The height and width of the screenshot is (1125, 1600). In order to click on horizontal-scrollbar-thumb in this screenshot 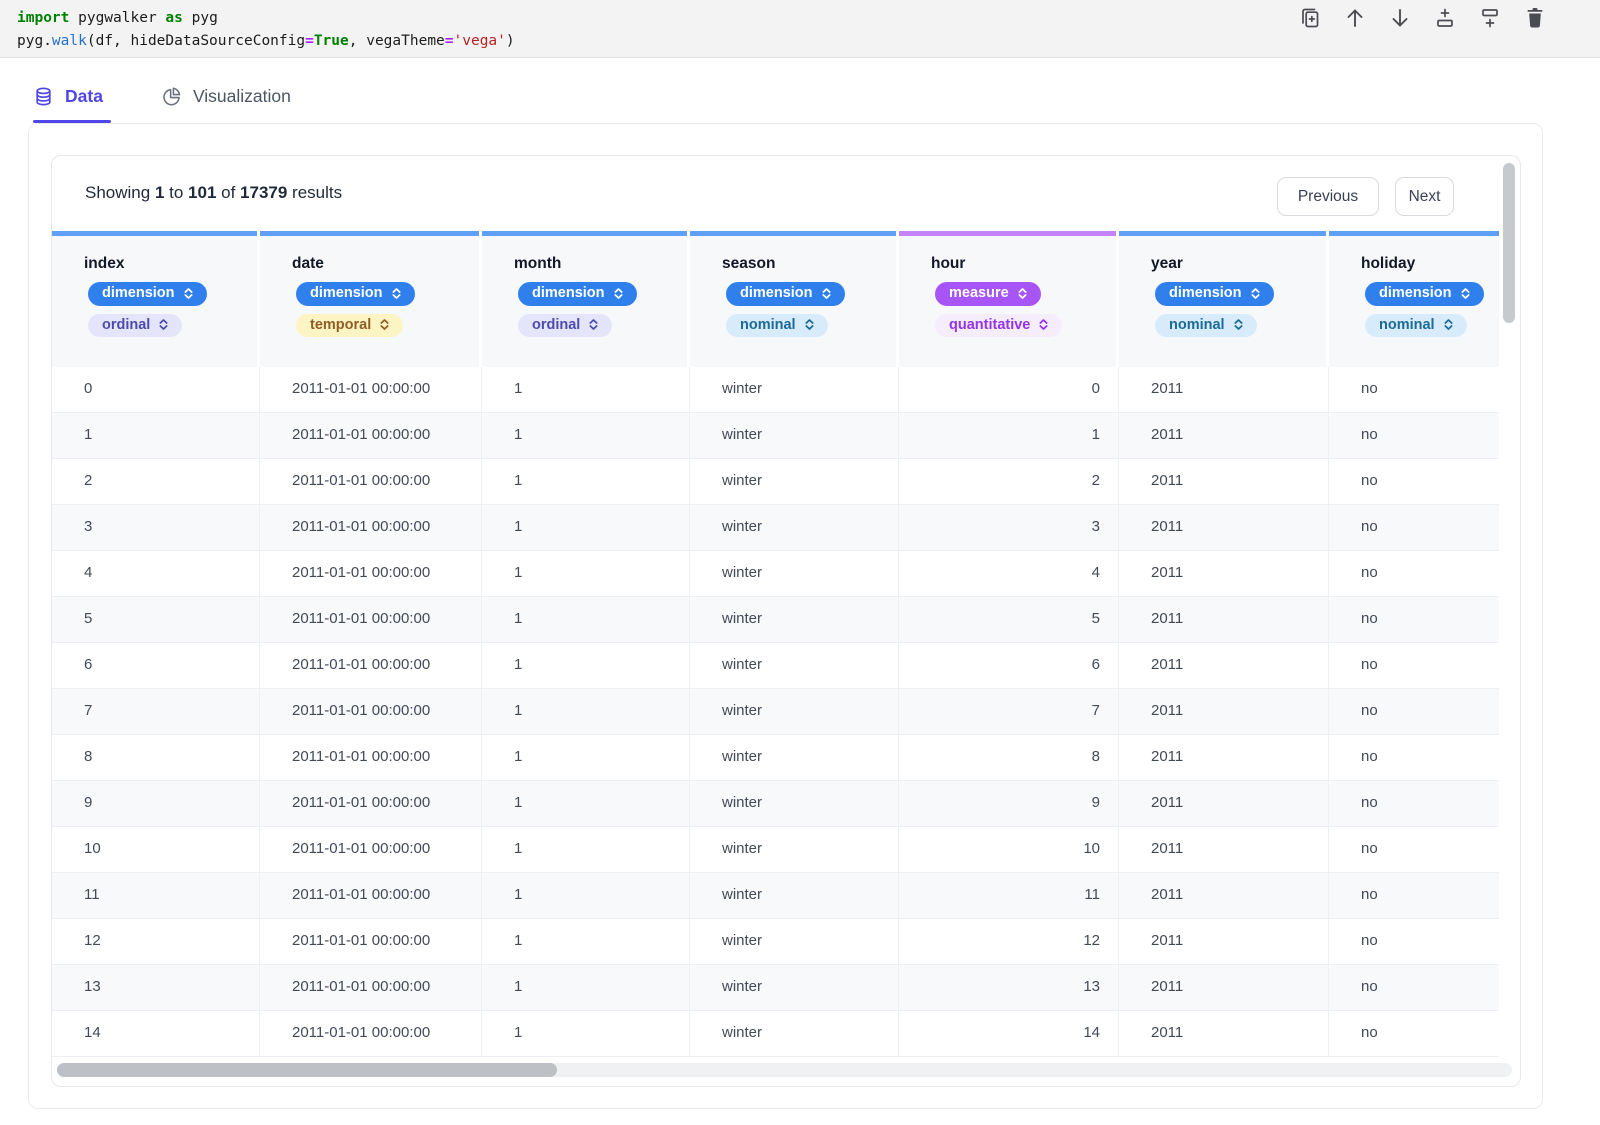, I will do `click(307, 1070)`.